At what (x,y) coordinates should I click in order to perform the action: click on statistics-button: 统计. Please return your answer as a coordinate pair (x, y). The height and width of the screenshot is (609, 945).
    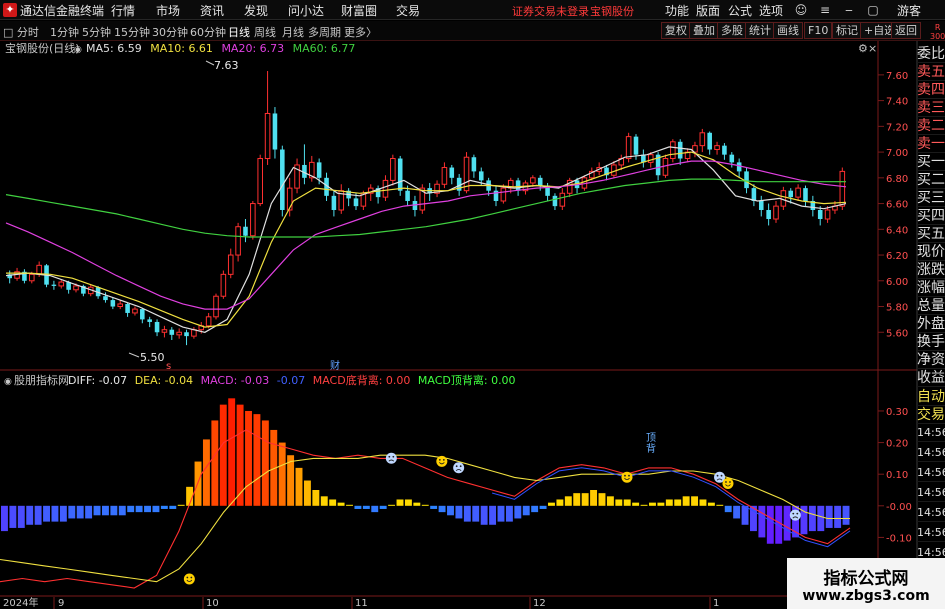
    Looking at the image, I should click on (760, 30).